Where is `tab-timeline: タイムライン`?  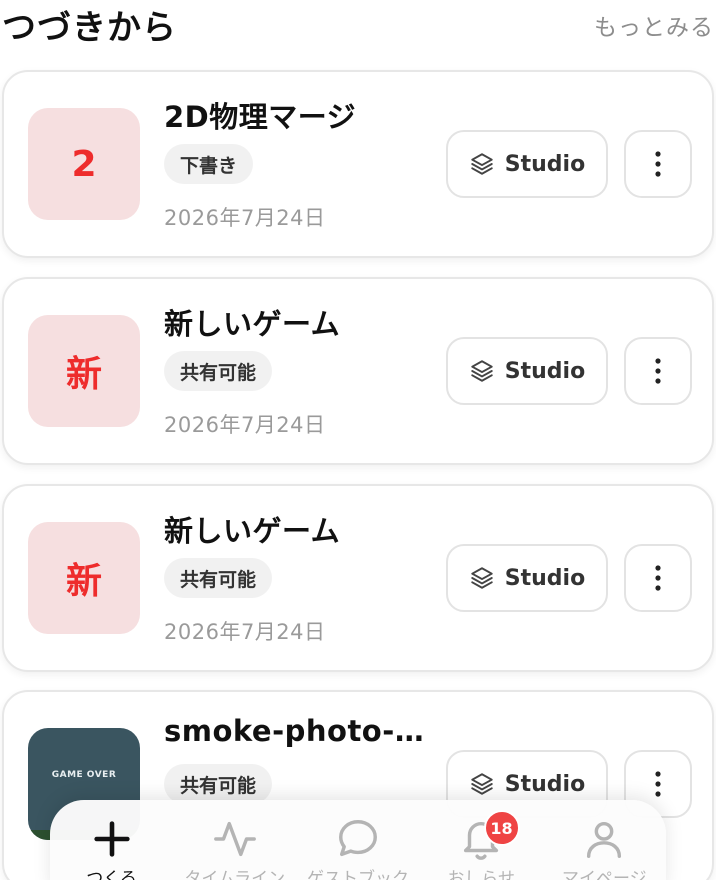
tab-timeline: タイムライン is located at coordinates (234, 840).